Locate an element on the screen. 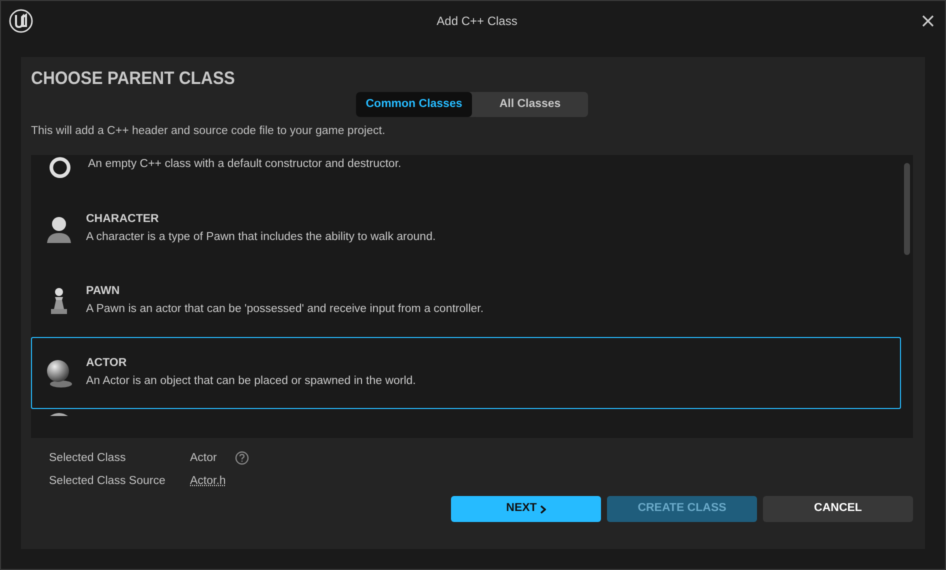 The image size is (946, 570). class-list-item: ACTOR An Actor is an object that can be placed or spawned in the world. is located at coordinates (466, 372).